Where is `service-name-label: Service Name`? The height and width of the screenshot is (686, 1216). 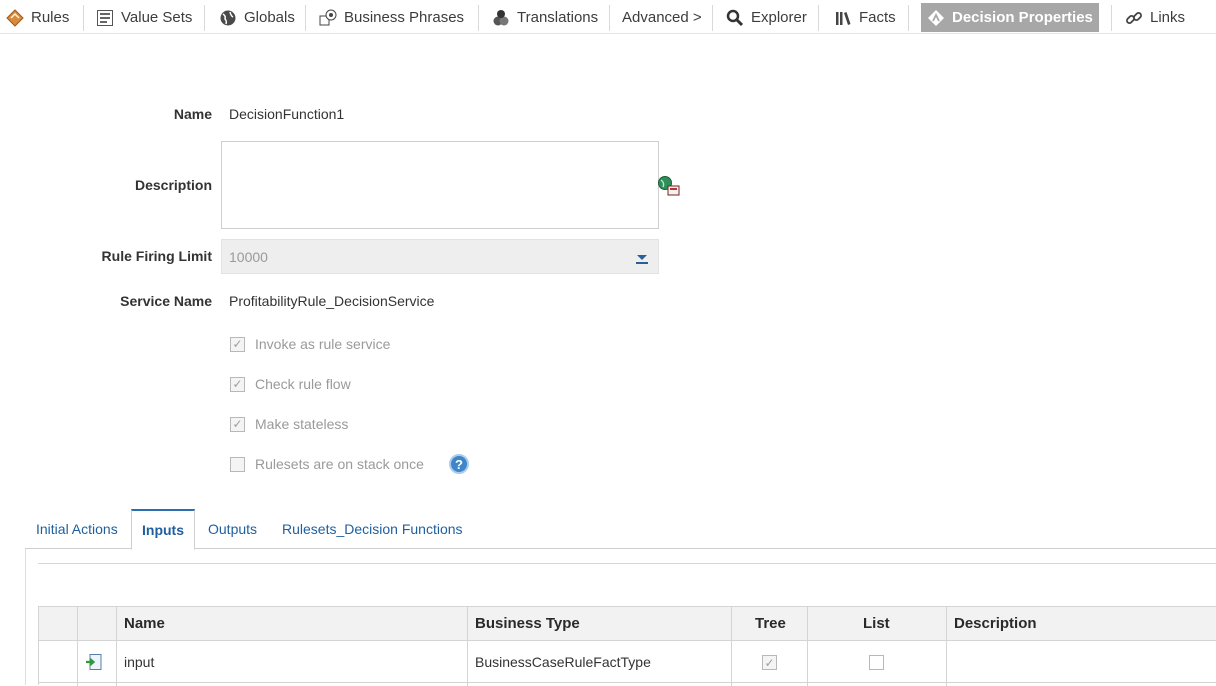 service-name-label: Service Name is located at coordinates (166, 301).